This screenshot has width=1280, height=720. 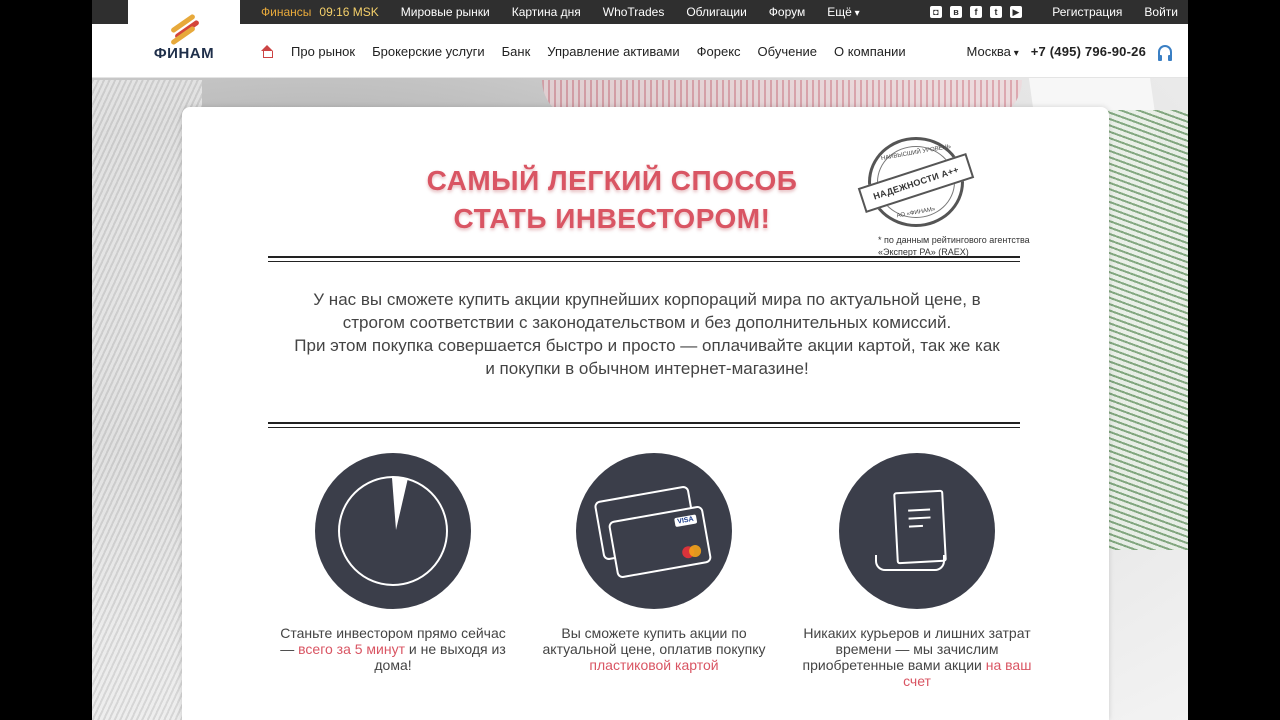 I want to click on feature-speed-highlight: всего за 5 минут, so click(x=352, y=649).